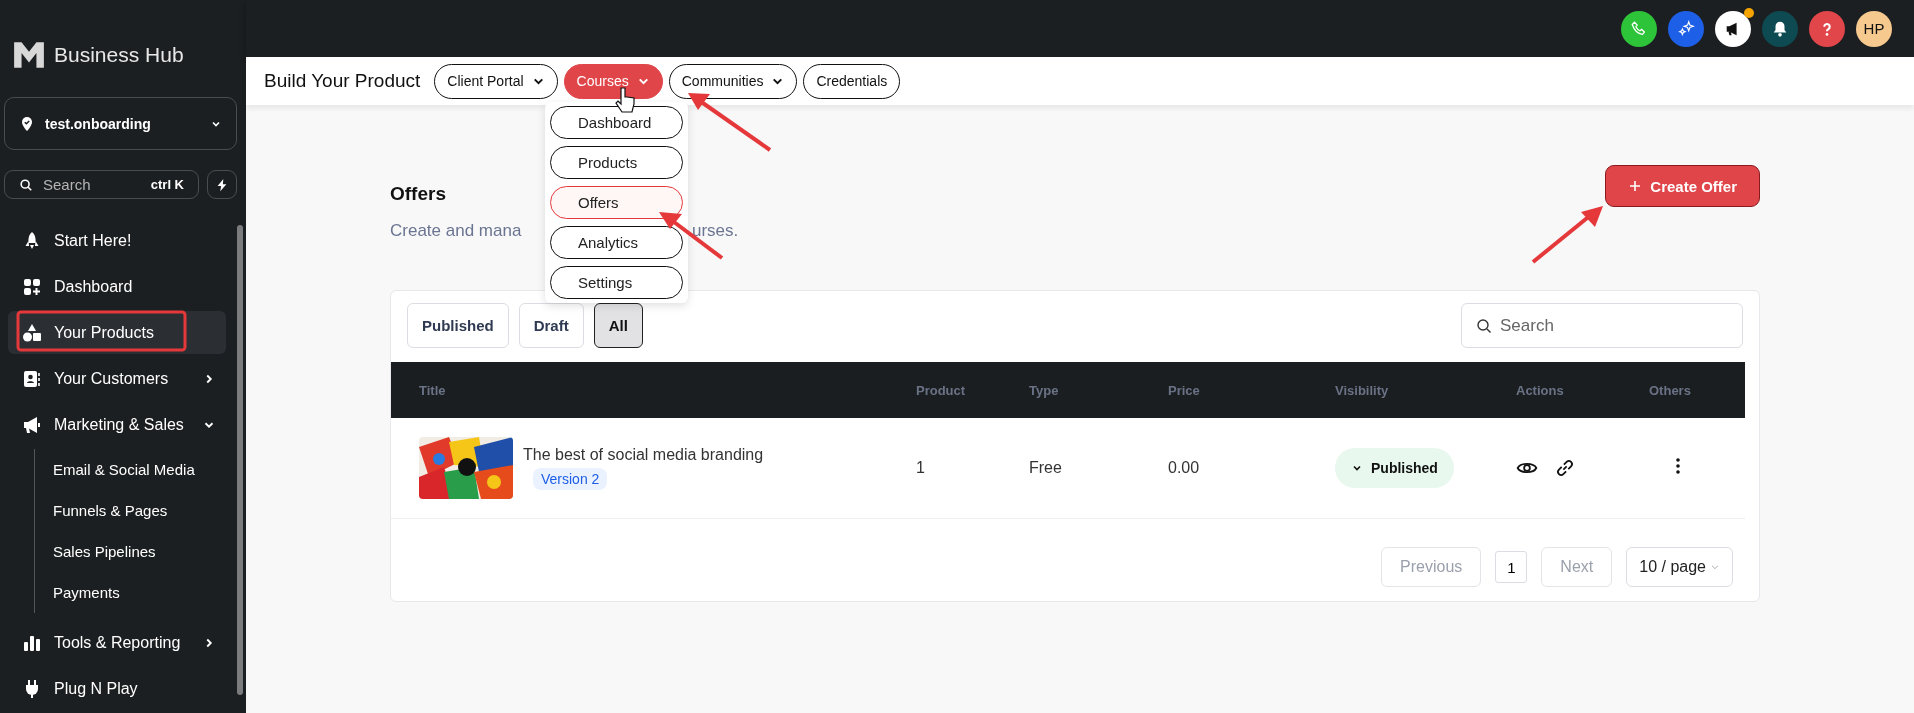 Image resolution: width=1914 pixels, height=713 pixels. Describe the element at coordinates (496, 81) in the screenshot. I see `nav-tab: Client Portal` at that location.